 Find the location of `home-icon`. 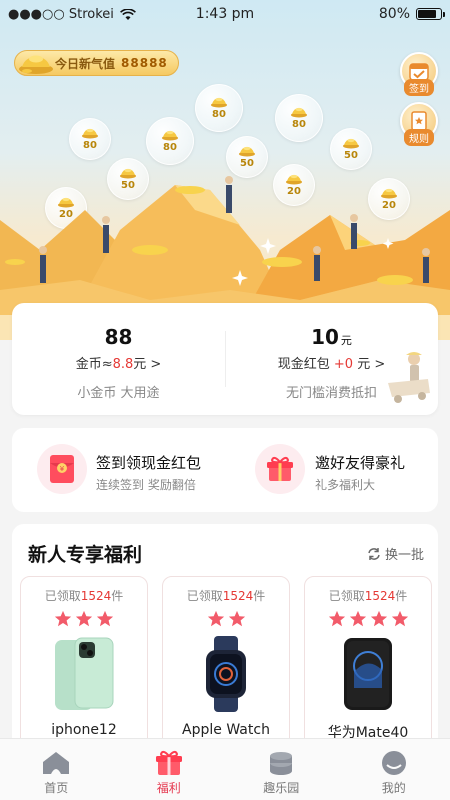

home-icon is located at coordinates (56, 763).